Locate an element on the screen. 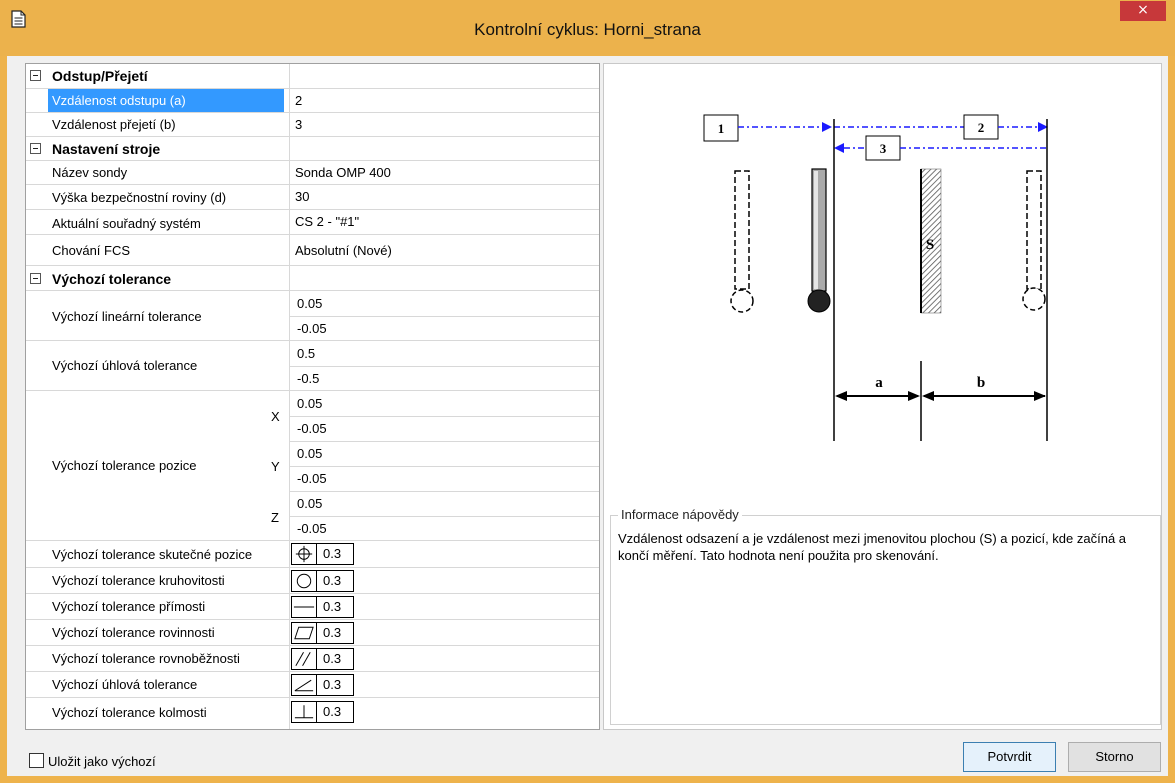  window-title: Kontrolní cyklus: Horni_strana is located at coordinates (587, 29).